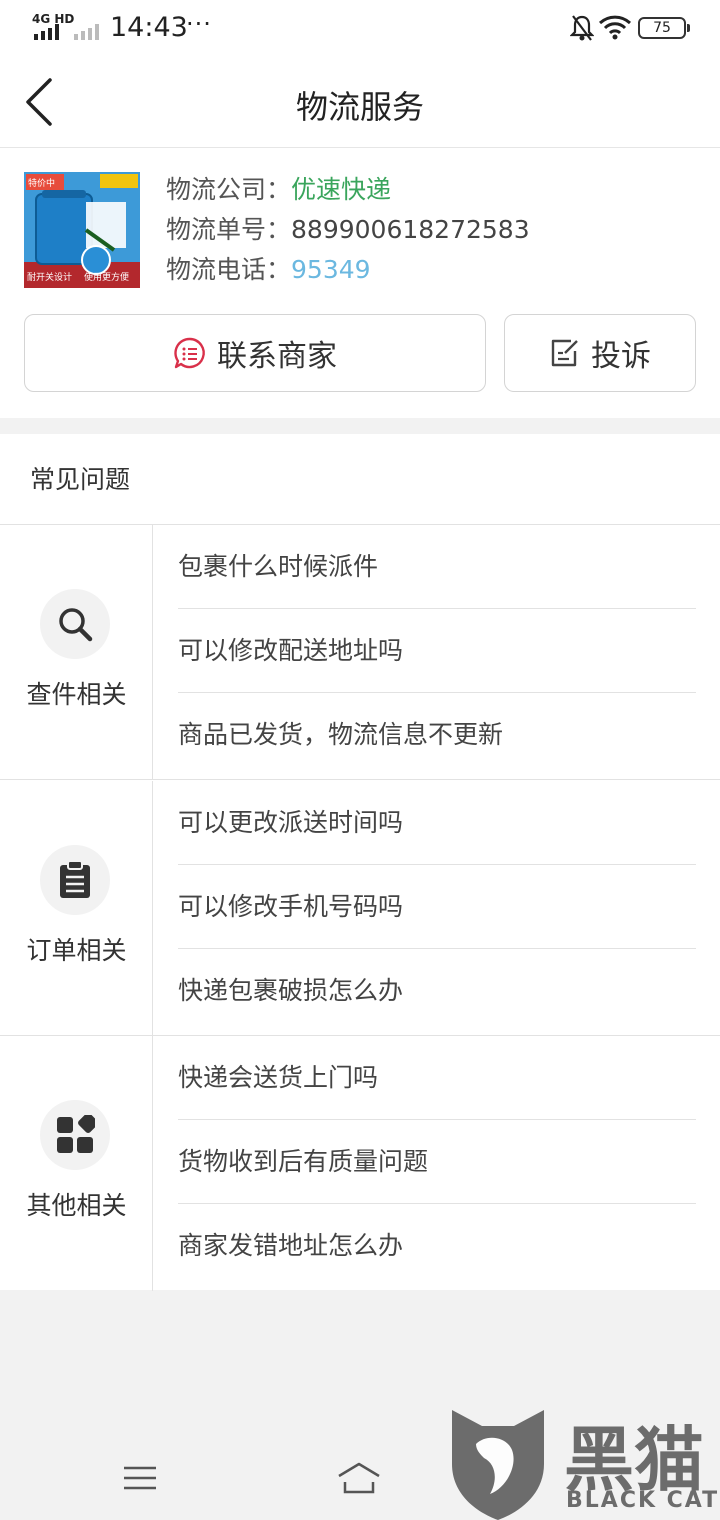 Image resolution: width=720 pixels, height=1520 pixels. I want to click on wifi-icon, so click(615, 27).